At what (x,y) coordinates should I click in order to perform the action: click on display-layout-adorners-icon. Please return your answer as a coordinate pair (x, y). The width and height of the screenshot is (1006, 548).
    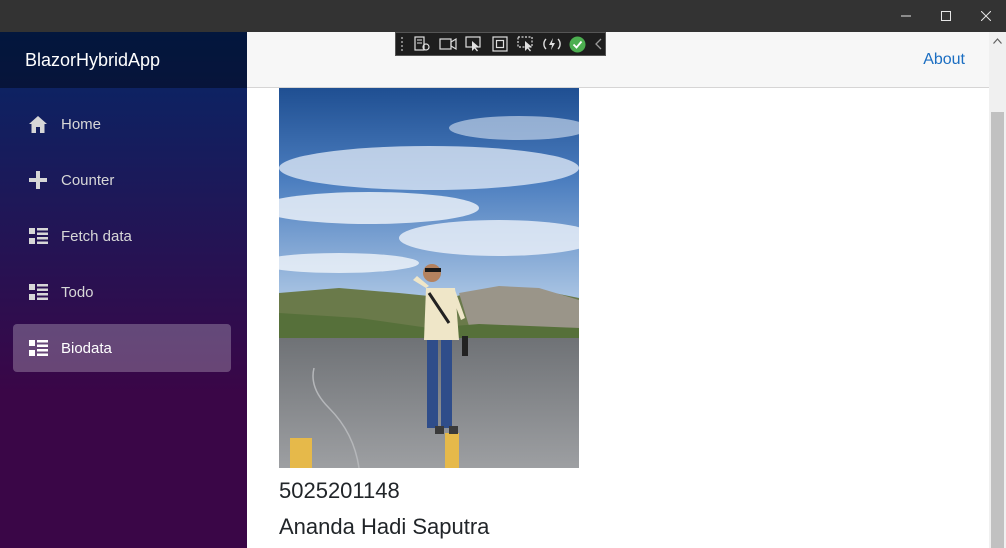
    Looking at the image, I should click on (499, 44).